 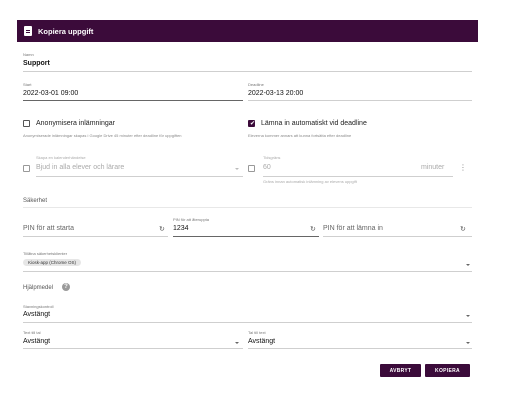 I want to click on spell-label: Stavningskontroll, so click(x=38, y=306).